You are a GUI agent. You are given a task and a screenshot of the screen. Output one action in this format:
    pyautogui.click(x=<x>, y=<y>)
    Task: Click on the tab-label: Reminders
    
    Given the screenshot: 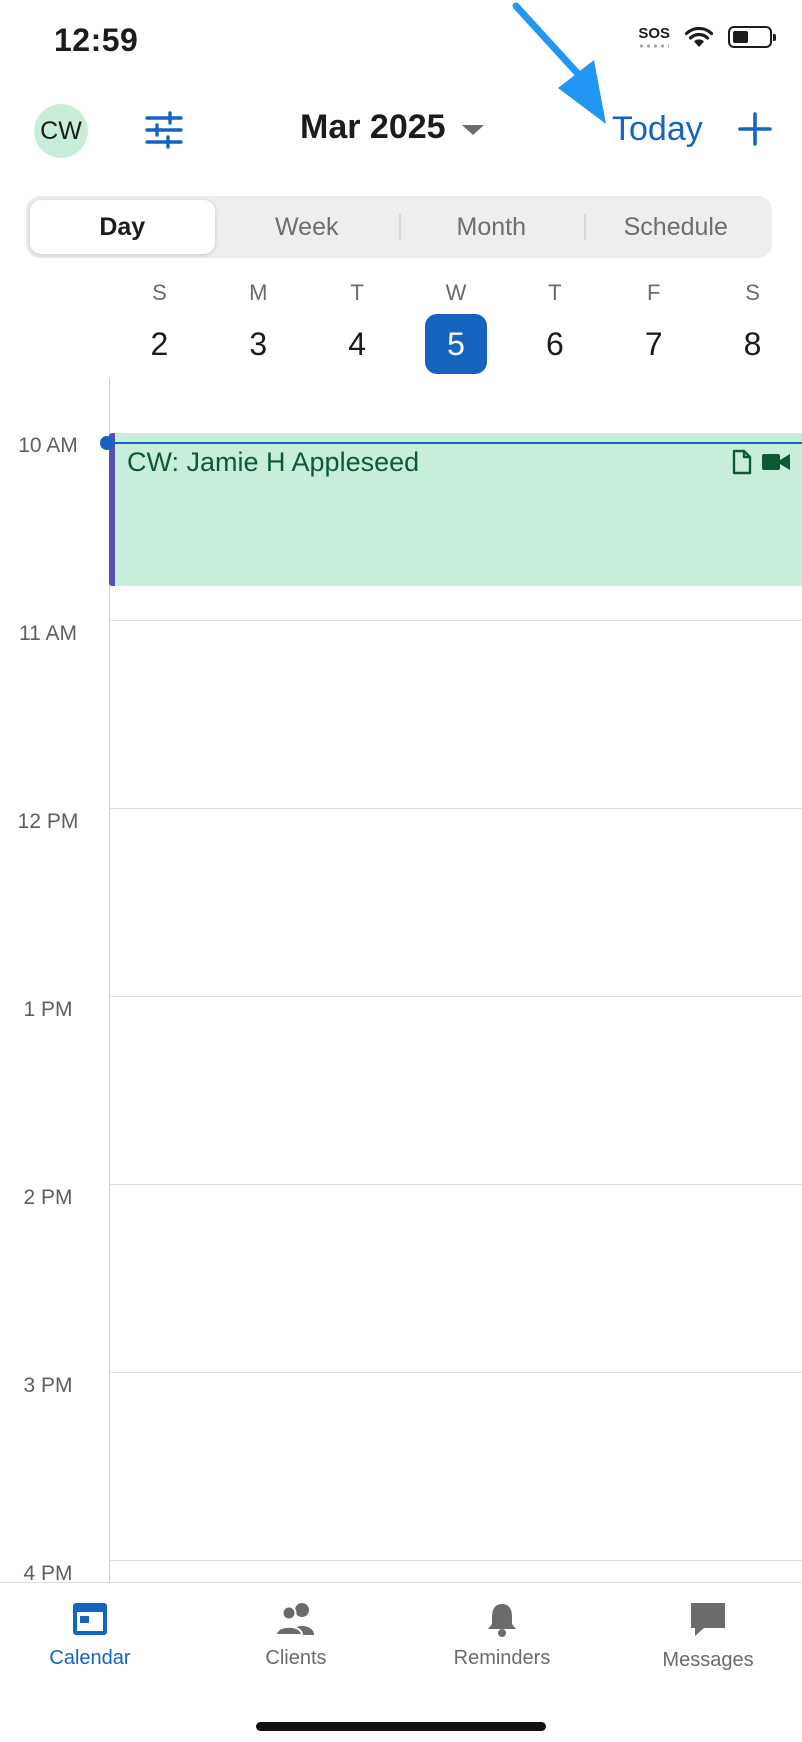 What is the action you would take?
    pyautogui.click(x=502, y=1658)
    